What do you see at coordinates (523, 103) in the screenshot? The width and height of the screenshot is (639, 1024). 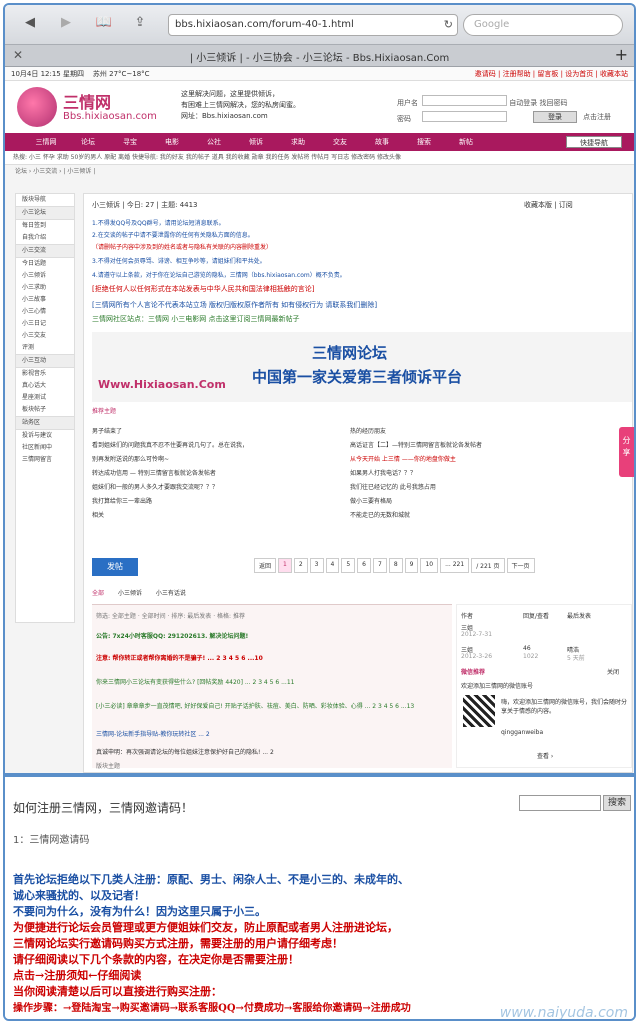 I see `autologin-checkbox: 自动登录` at bounding box center [523, 103].